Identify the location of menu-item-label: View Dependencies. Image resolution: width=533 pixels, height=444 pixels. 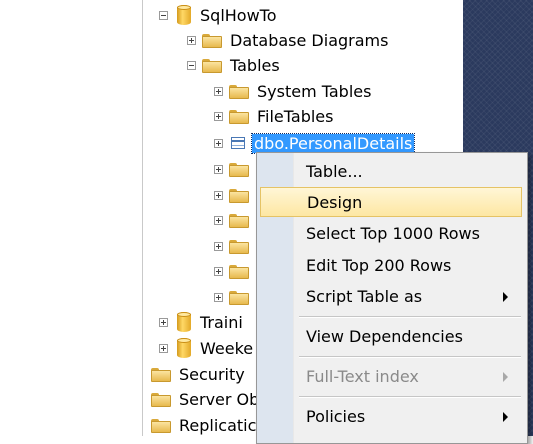
(384, 336).